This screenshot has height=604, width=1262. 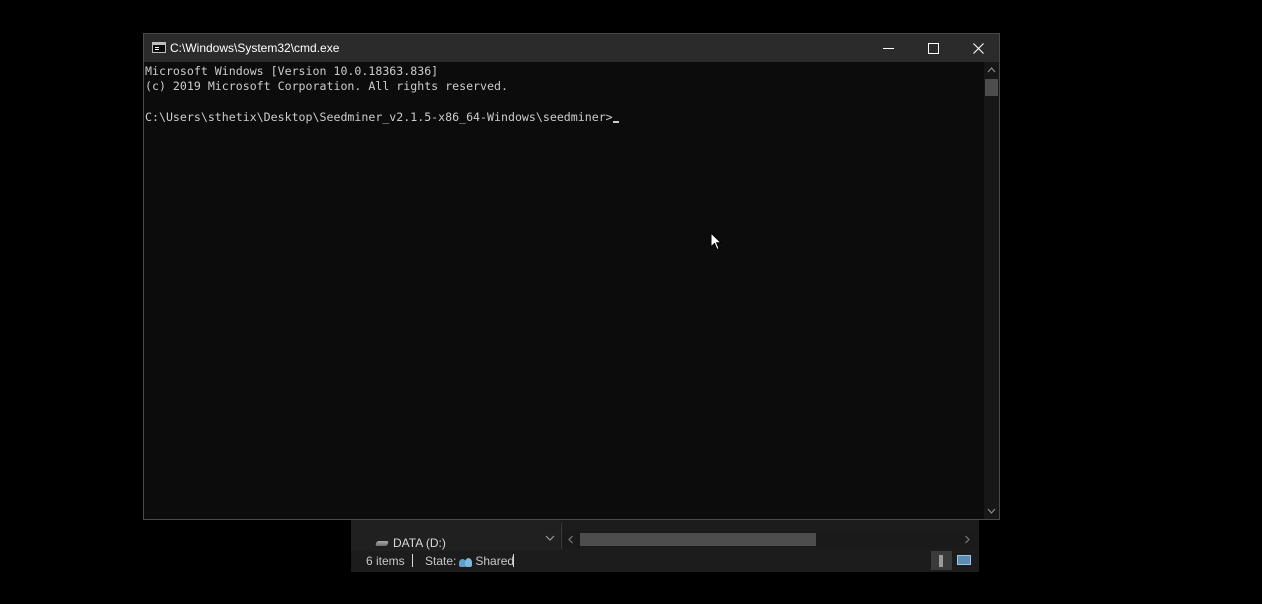 I want to click on minimize-button, so click(x=888, y=48).